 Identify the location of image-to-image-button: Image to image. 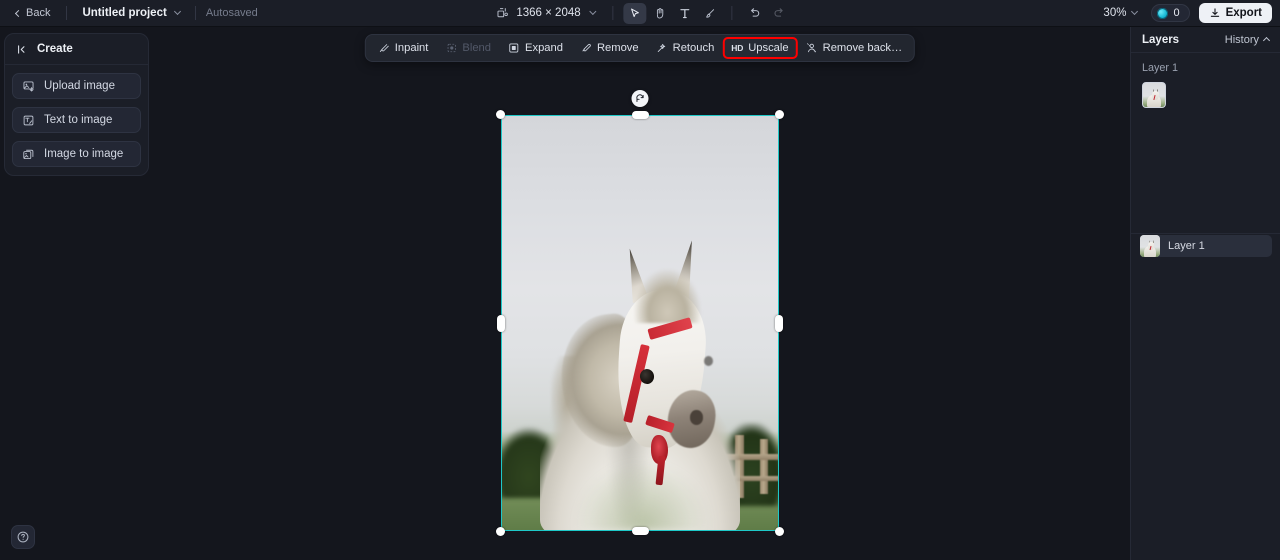
(76, 154).